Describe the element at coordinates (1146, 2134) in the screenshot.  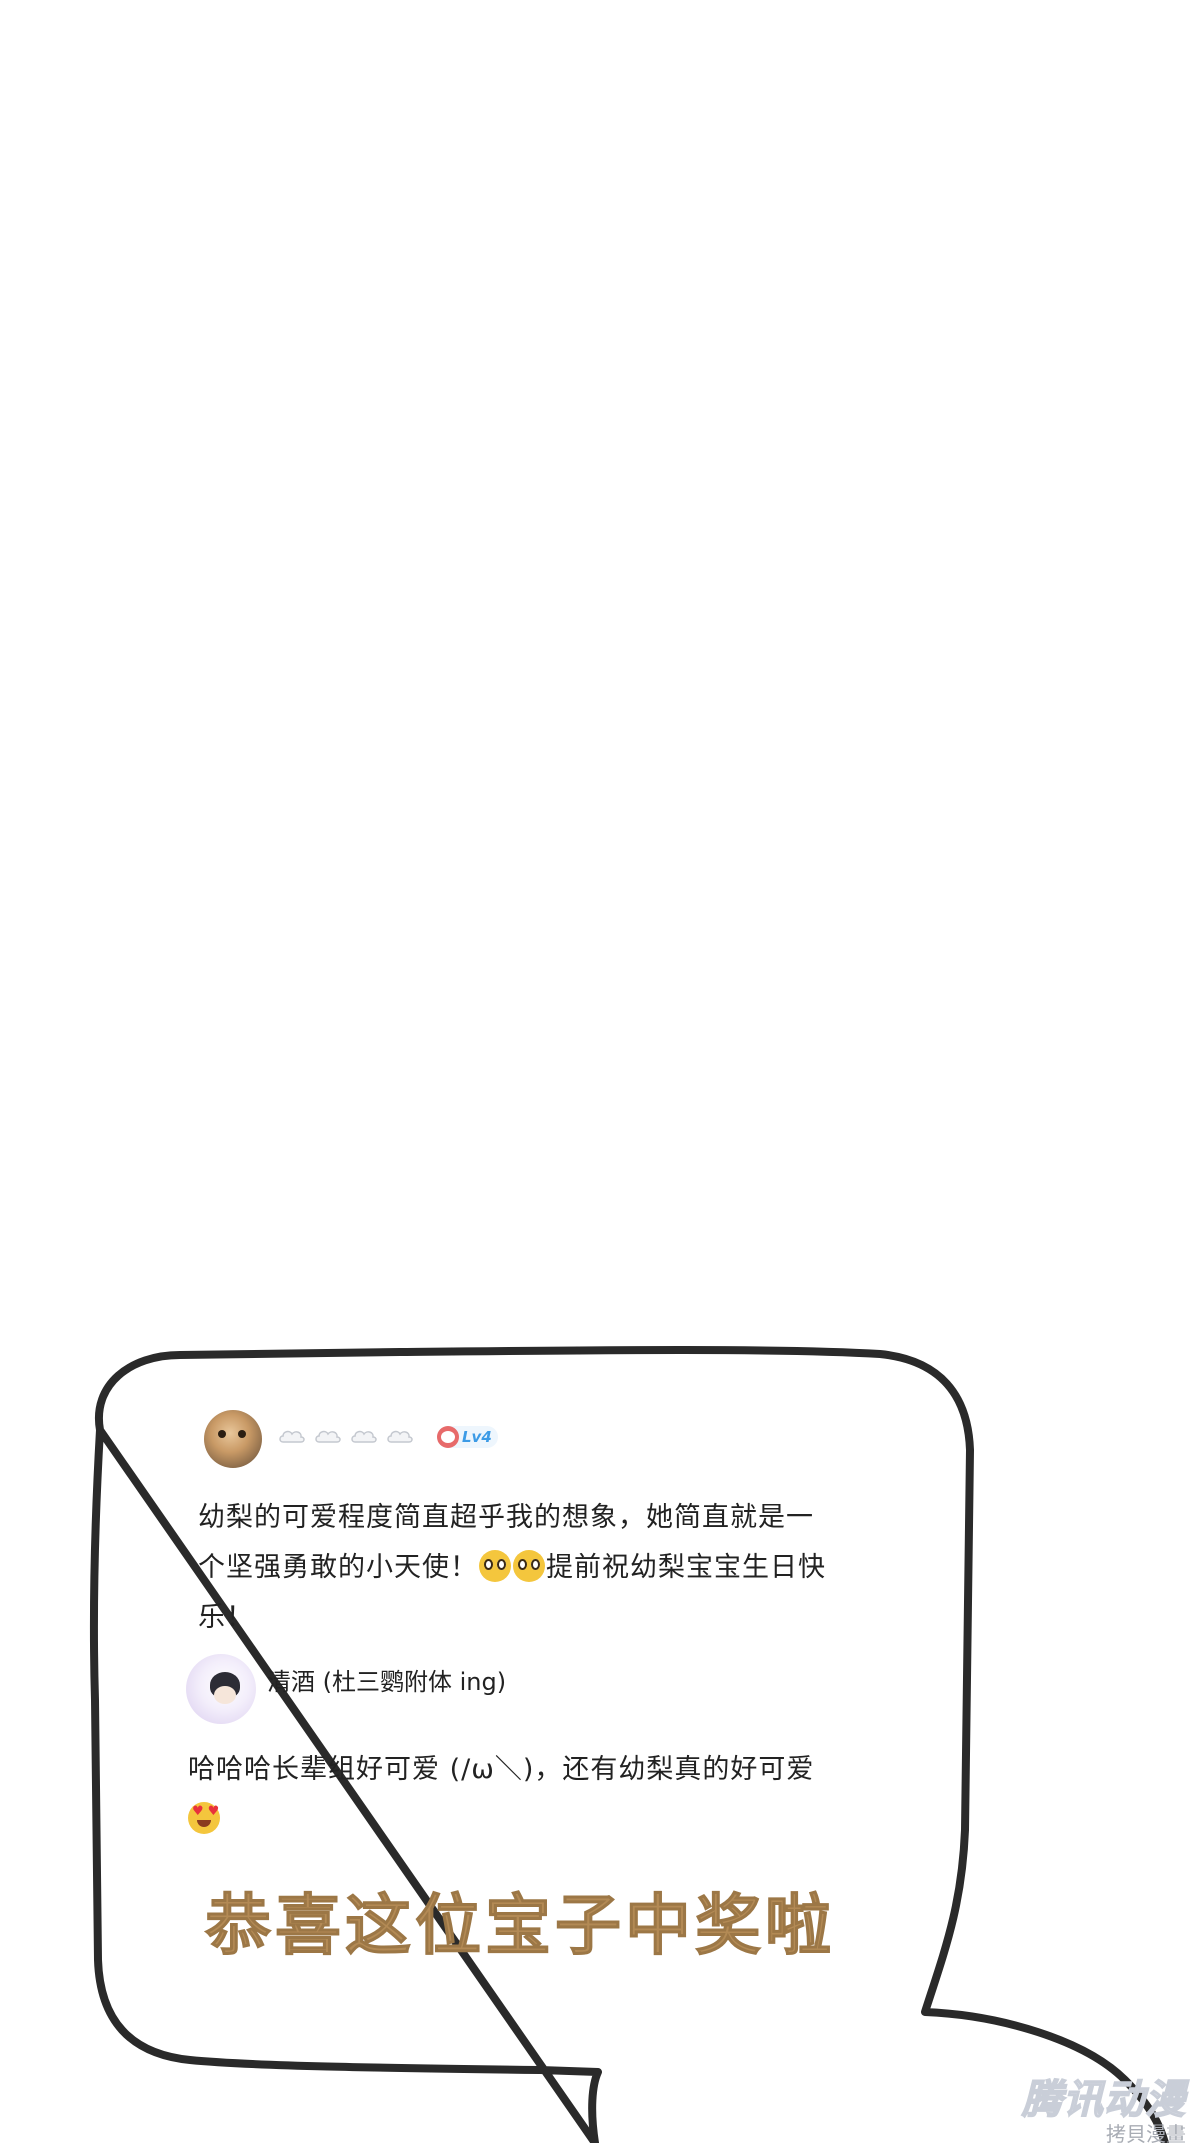
I see `watermark-sub: 拷貝漫畫` at that location.